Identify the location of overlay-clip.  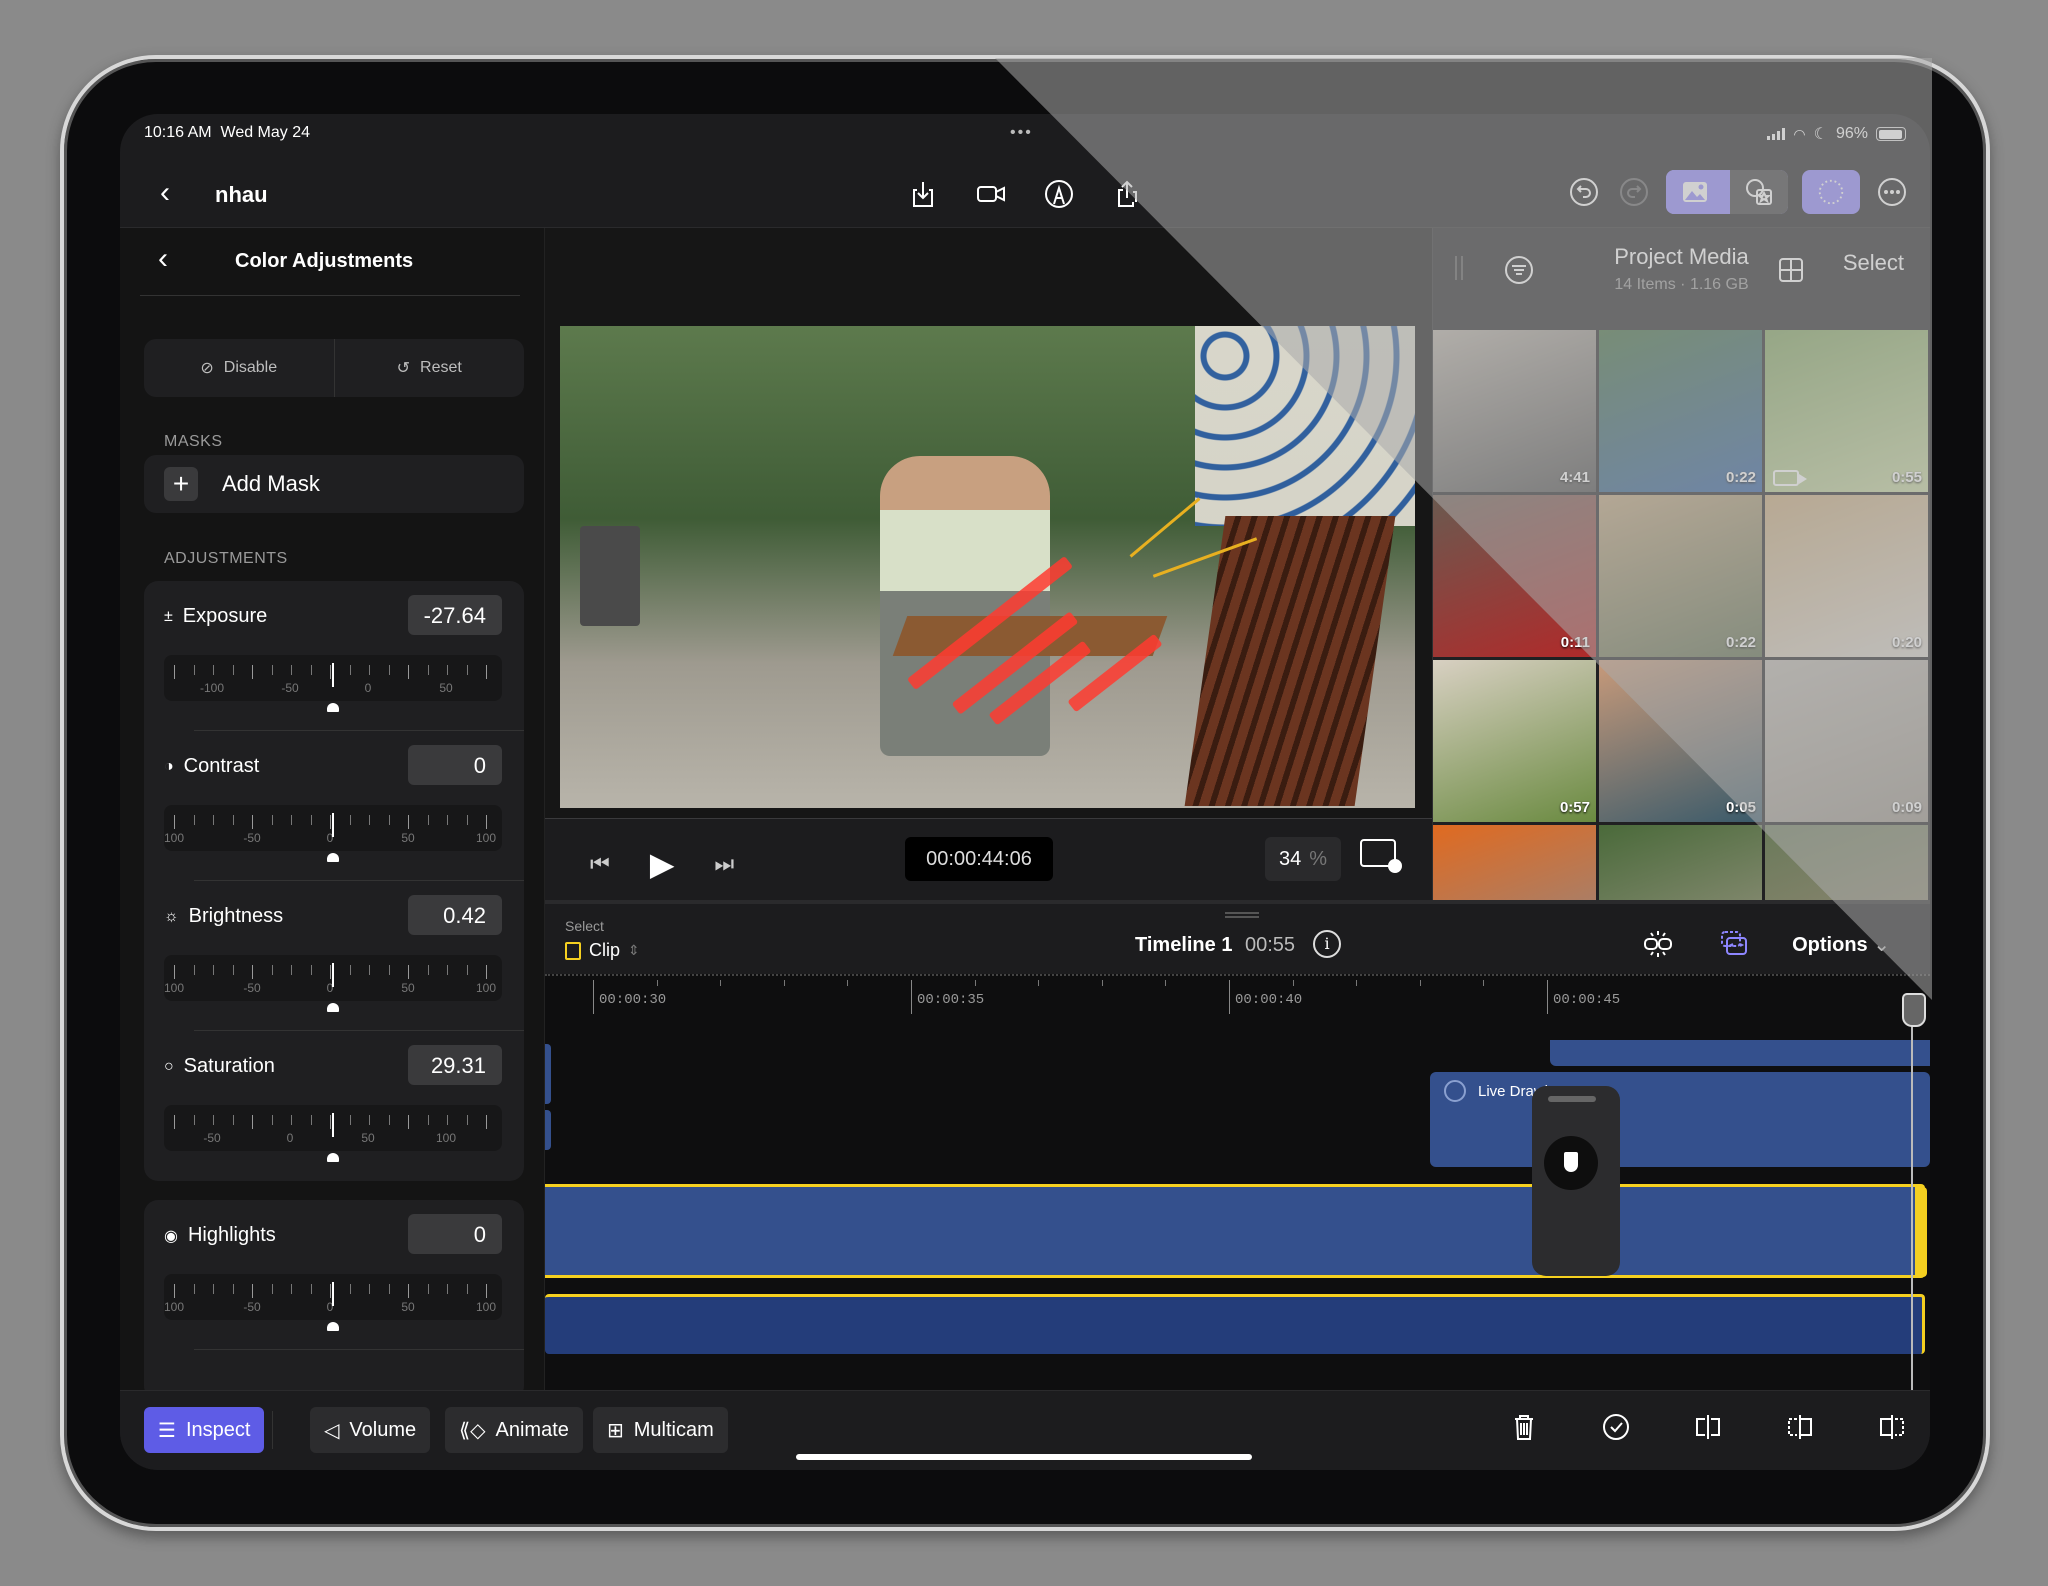
(1740, 1053).